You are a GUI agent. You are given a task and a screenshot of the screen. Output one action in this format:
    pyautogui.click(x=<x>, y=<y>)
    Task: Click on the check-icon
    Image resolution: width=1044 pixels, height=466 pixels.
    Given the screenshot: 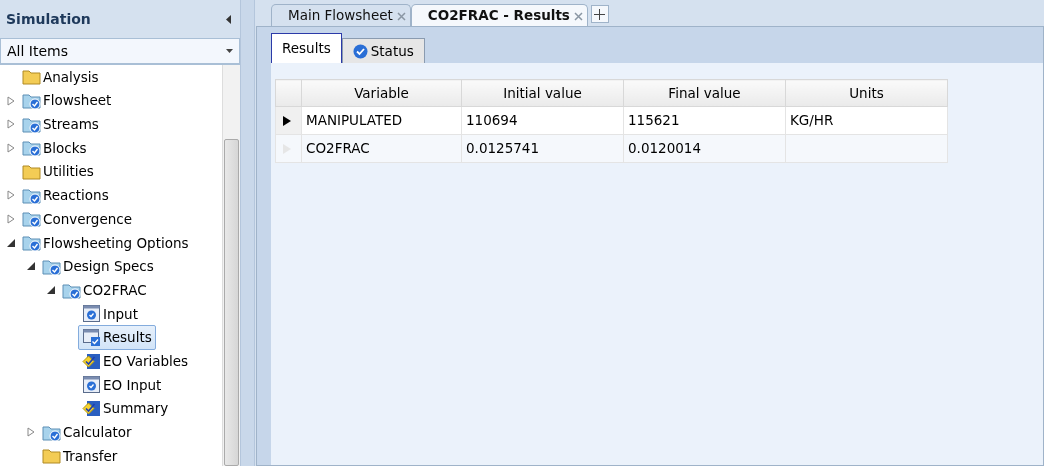 What is the action you would take?
    pyautogui.click(x=360, y=51)
    